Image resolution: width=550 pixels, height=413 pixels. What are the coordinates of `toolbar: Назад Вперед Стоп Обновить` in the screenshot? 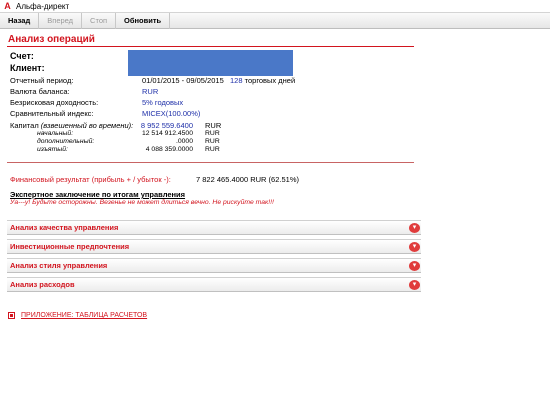 It's located at (275, 20).